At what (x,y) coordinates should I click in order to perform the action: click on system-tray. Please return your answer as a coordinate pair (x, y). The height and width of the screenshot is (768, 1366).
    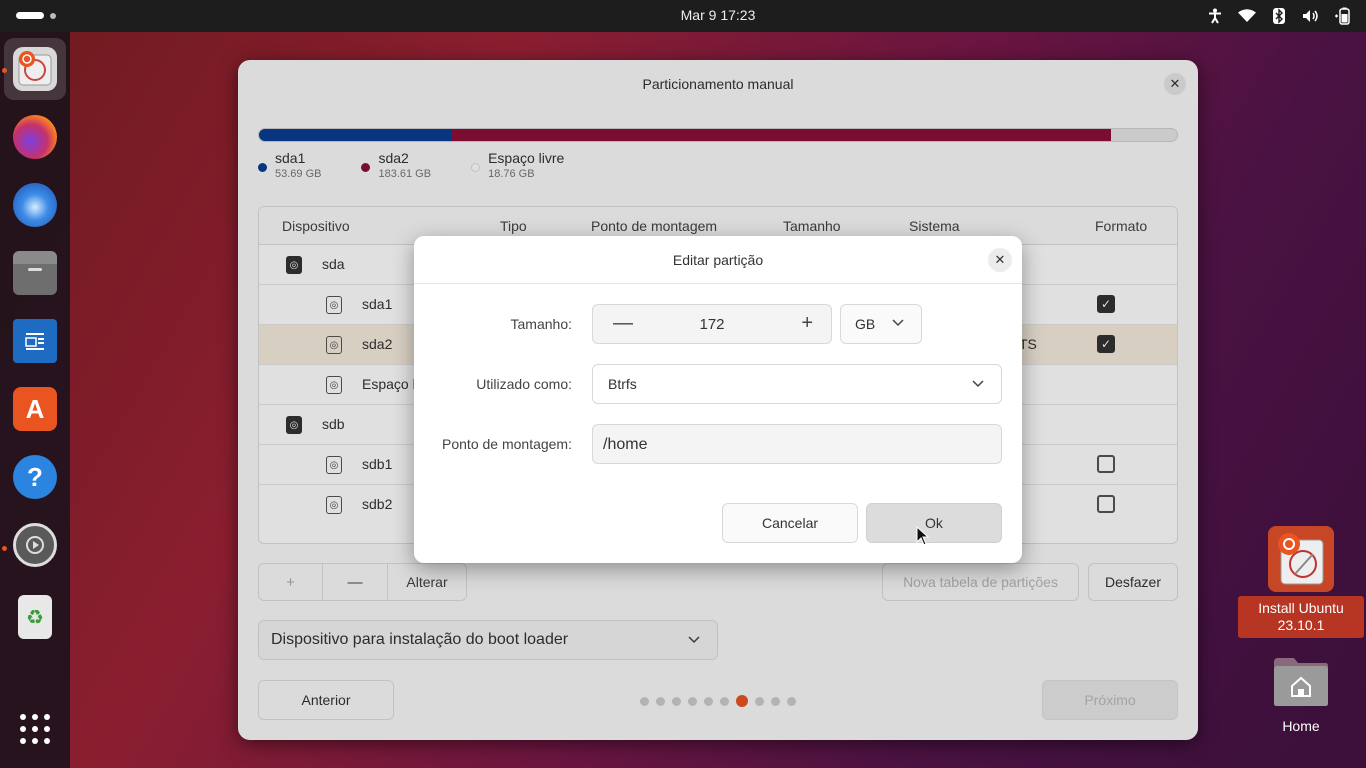
    Looking at the image, I should click on (1279, 16).